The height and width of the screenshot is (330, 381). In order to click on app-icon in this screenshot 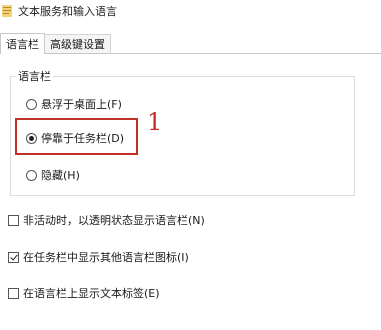, I will do `click(7, 11)`.